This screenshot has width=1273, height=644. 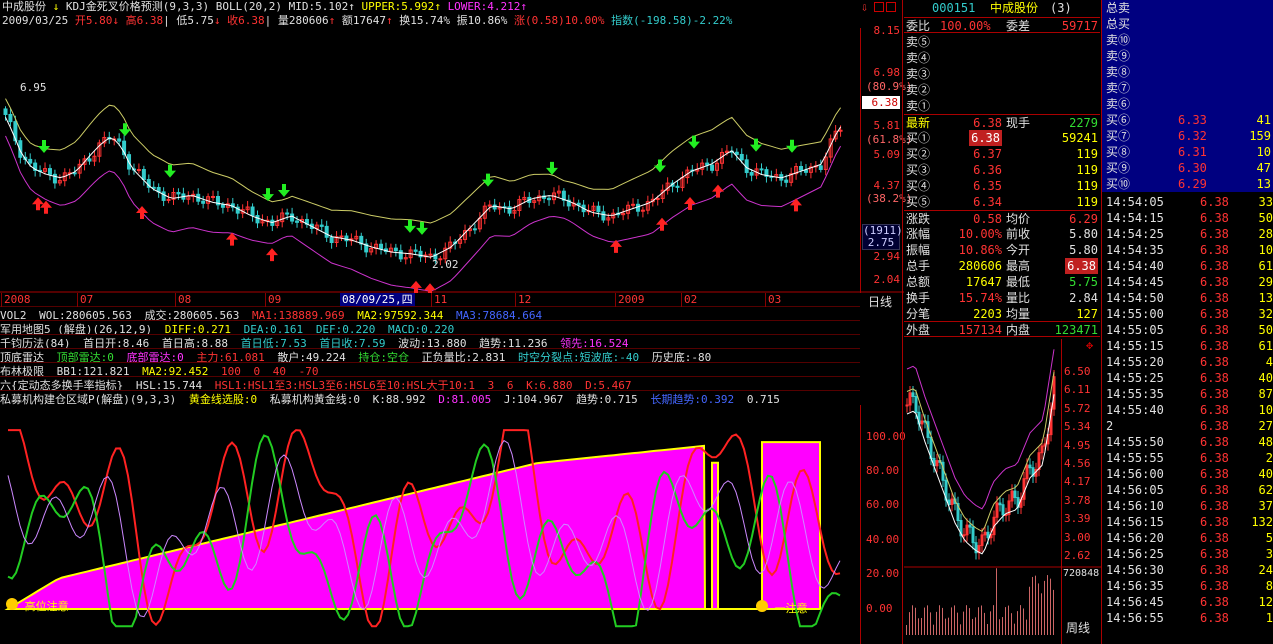 I want to click on tick-row: 14:56:35 6.38 8, so click(x=1189, y=586).